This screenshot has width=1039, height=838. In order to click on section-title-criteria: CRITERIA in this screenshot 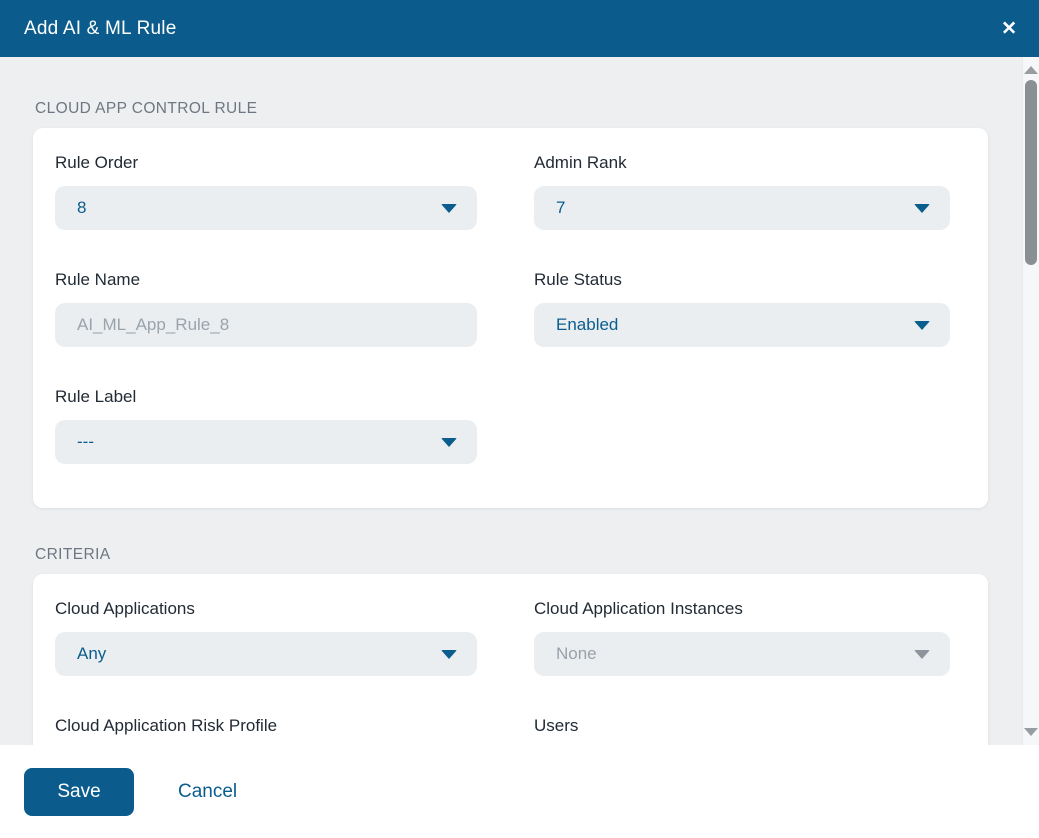, I will do `click(73, 554)`.